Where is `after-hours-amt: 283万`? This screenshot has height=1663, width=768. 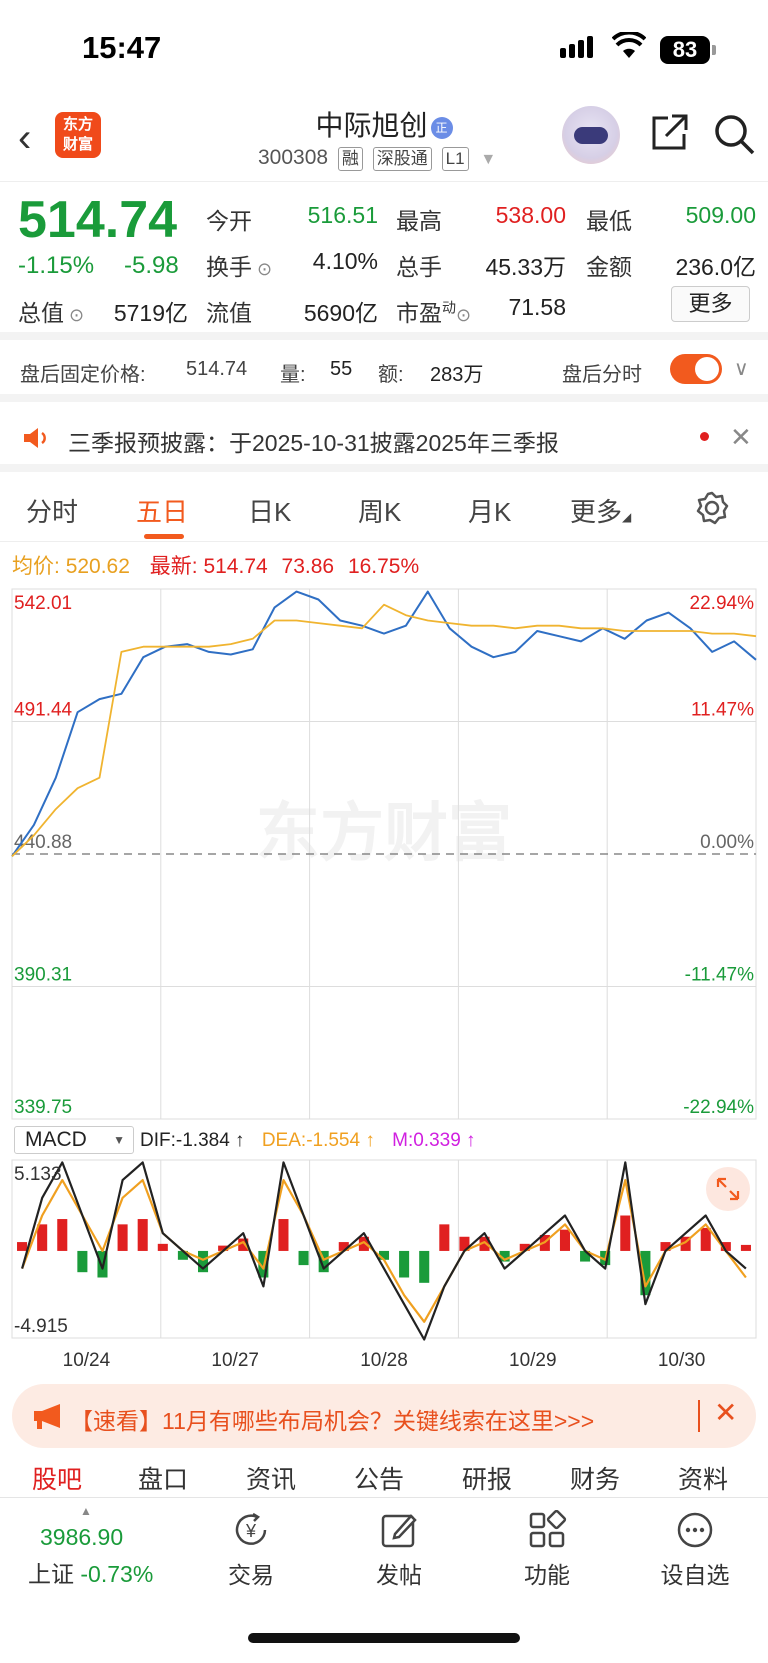
after-hours-amt: 283万 is located at coordinates (457, 375).